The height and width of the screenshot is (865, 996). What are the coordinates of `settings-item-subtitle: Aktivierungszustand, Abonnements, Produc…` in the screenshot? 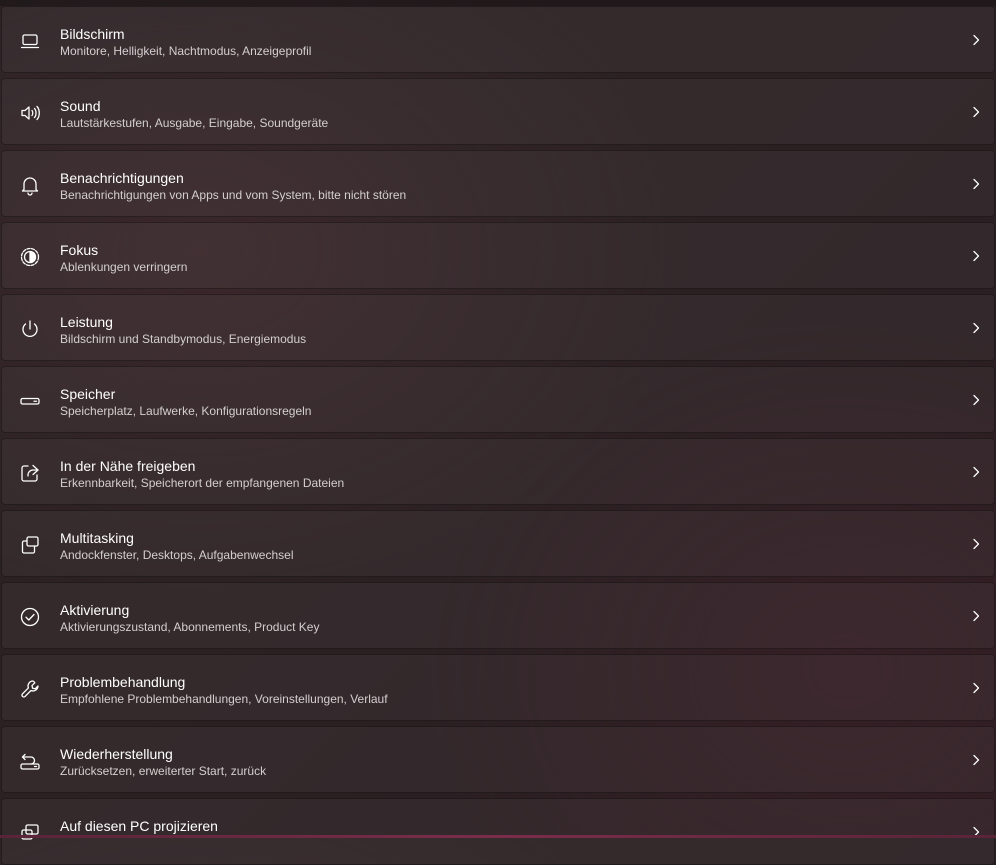 It's located at (190, 627).